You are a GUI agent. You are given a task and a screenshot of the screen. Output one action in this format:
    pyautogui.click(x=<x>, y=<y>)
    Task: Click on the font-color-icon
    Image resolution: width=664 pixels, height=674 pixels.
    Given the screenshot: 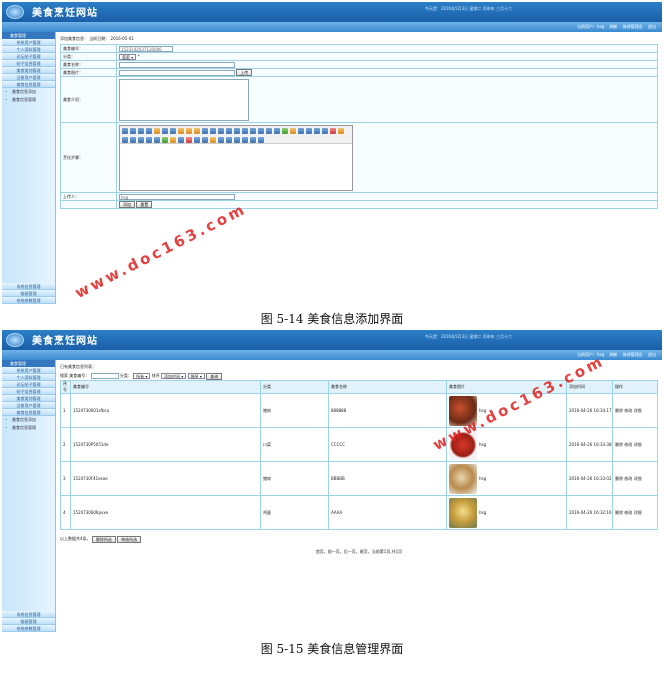 What is the action you would take?
    pyautogui.click(x=333, y=130)
    